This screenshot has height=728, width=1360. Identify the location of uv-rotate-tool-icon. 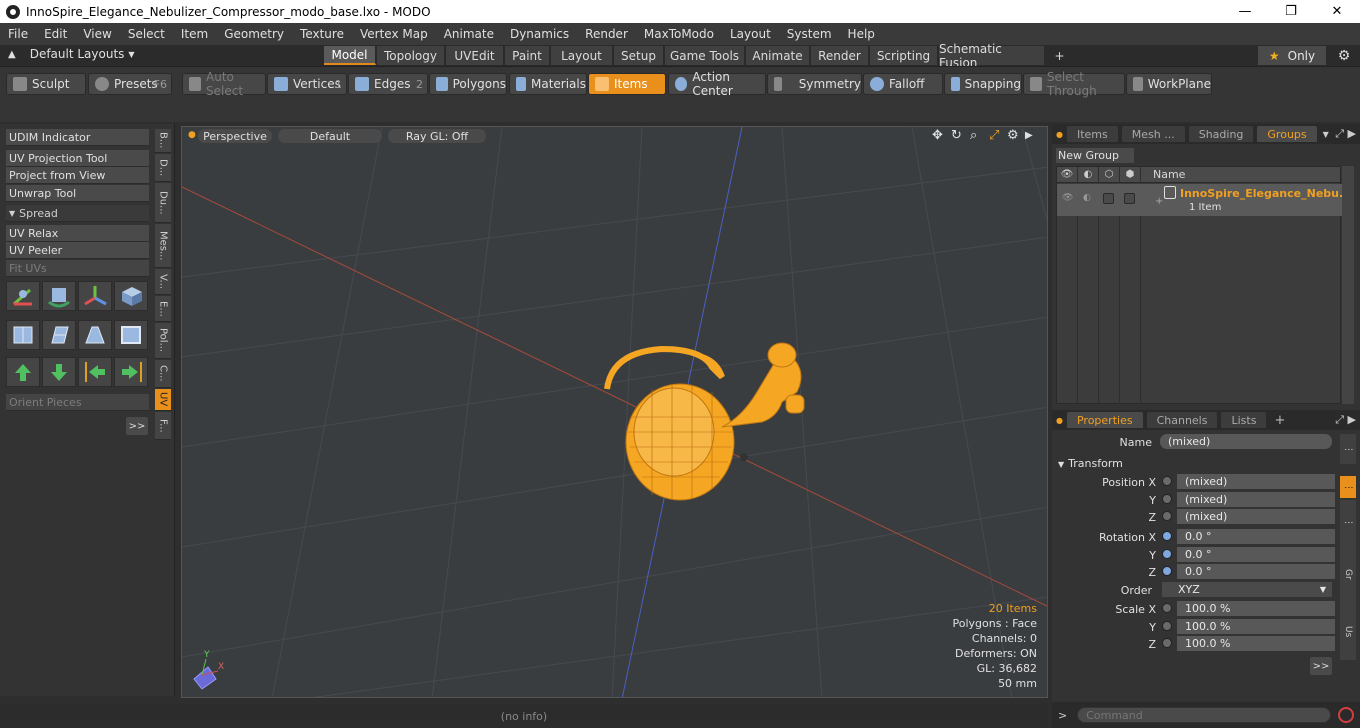
(59, 296).